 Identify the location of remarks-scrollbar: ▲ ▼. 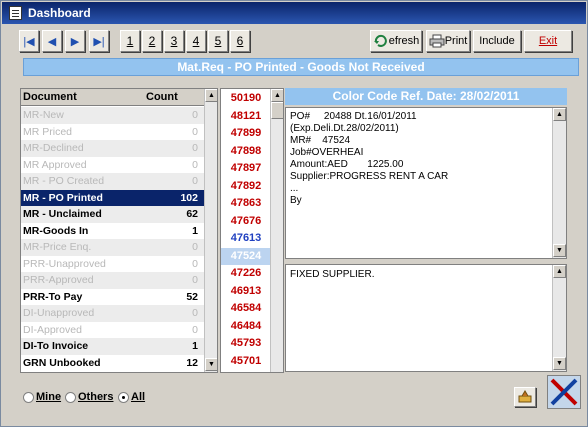
(559, 318).